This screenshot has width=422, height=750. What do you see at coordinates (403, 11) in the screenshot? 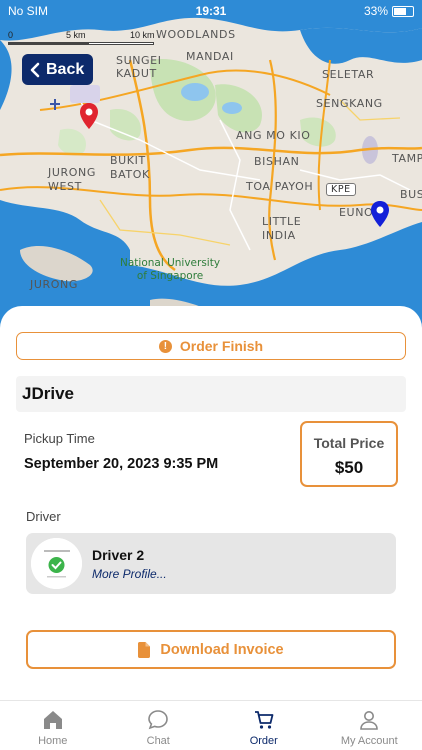
I see `battery-icon` at bounding box center [403, 11].